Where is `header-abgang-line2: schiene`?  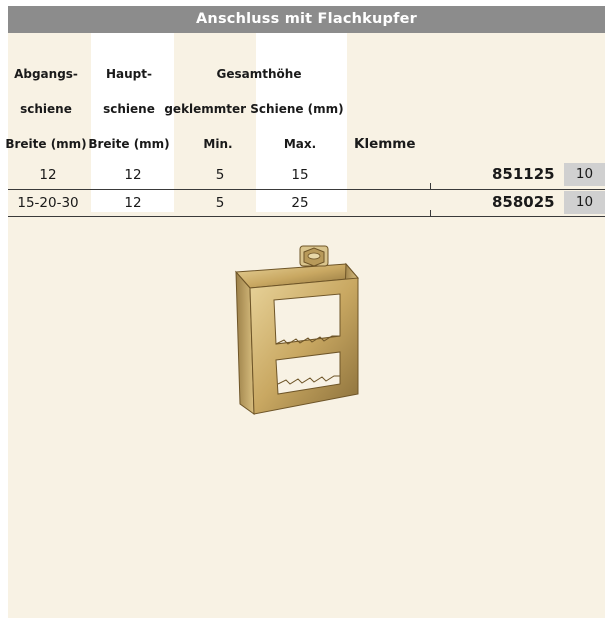 header-abgang-line2: schiene is located at coordinates (46, 109).